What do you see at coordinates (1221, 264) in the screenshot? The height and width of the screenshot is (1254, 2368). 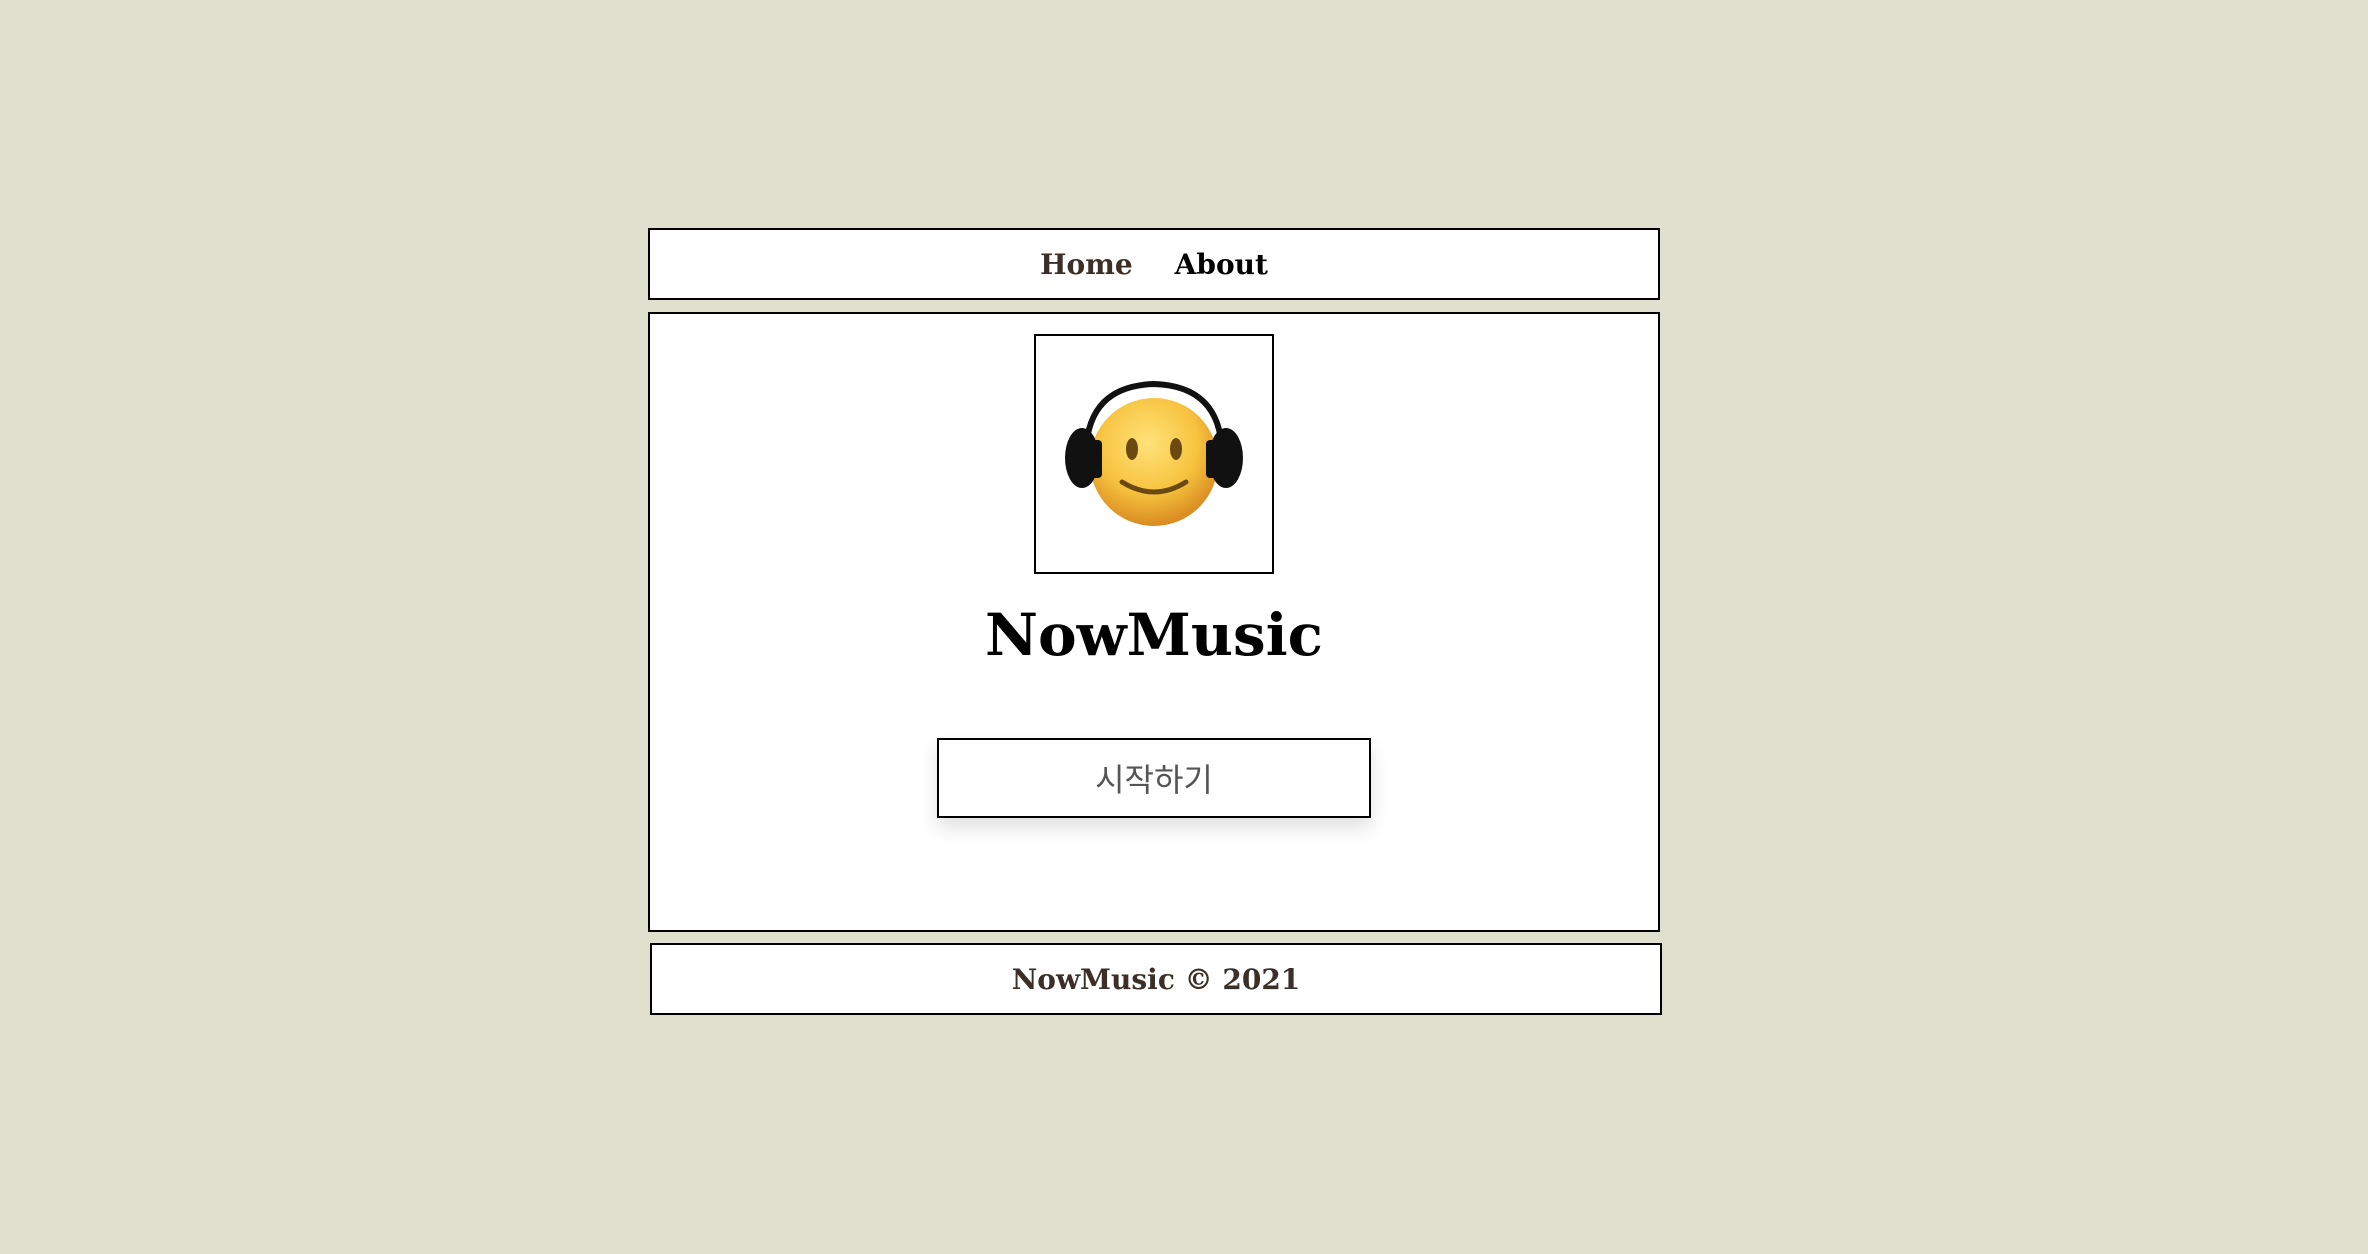 I see `nav-about-link: About` at bounding box center [1221, 264].